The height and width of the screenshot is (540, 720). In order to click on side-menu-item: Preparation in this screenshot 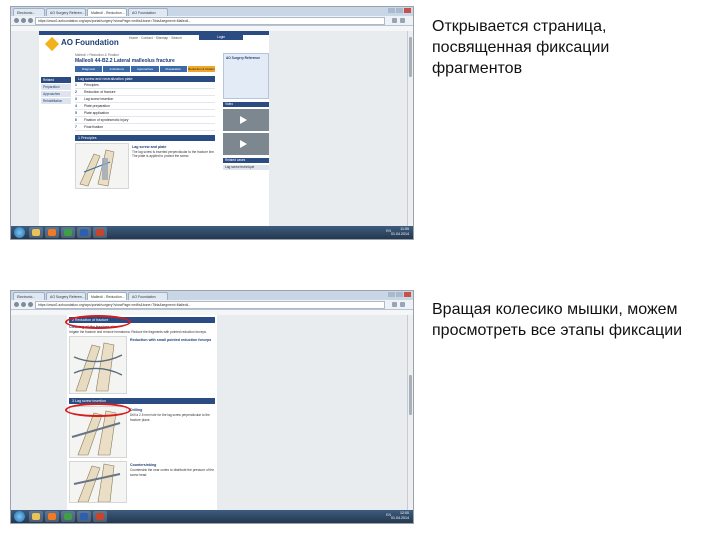, I will do `click(56, 87)`.